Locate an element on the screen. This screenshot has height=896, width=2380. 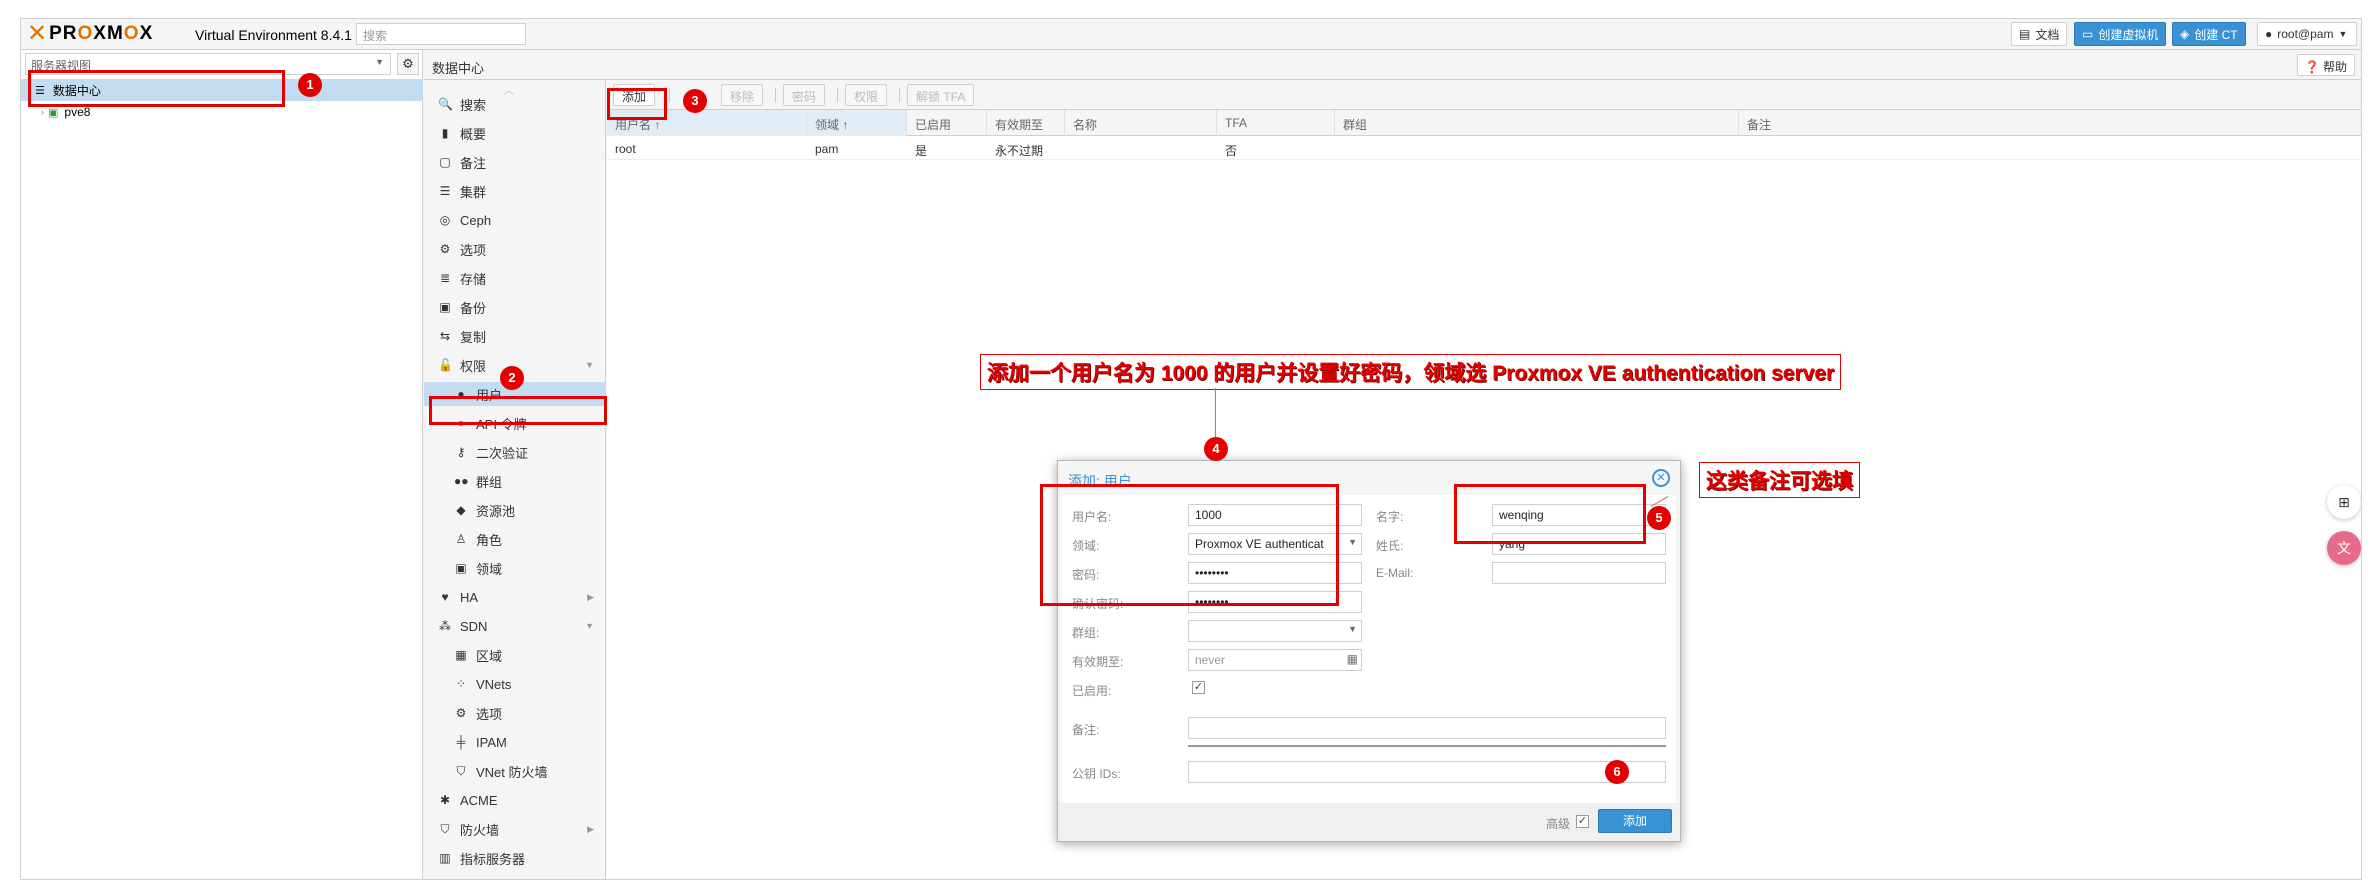
close-icon: ✕ is located at coordinates (1661, 478).